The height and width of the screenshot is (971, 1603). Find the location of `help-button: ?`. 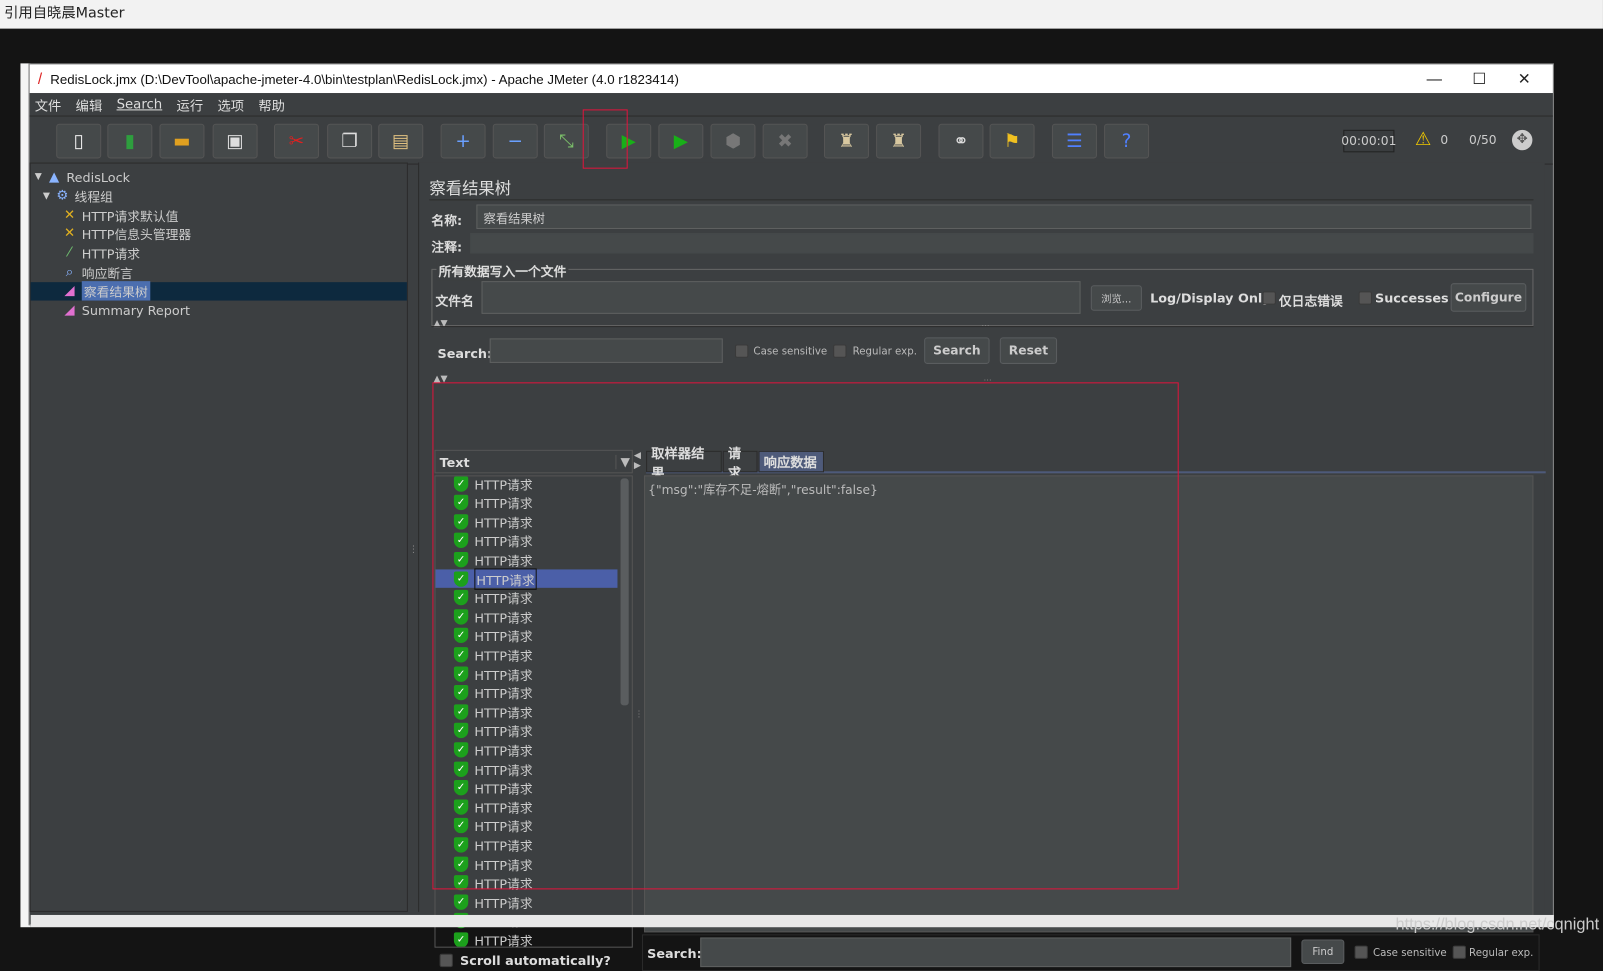

help-button: ? is located at coordinates (1127, 141).